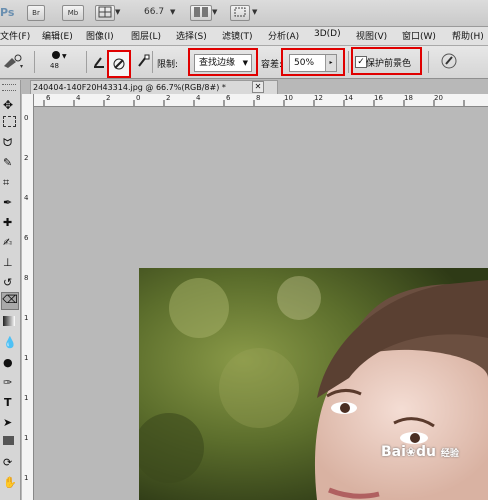 The height and width of the screenshot is (500, 488). I want to click on 3d-rotate-tool-icon: ⟳, so click(7, 462).